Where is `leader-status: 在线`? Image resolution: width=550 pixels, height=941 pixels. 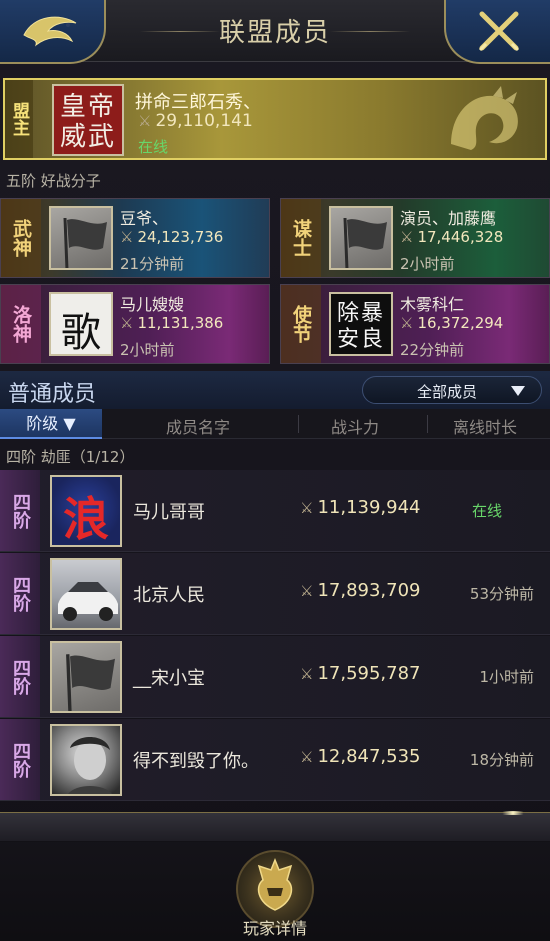
leader-status: 在线 is located at coordinates (153, 147).